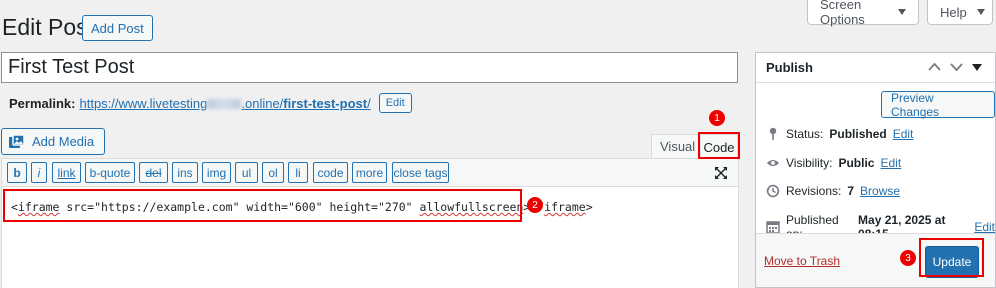 This screenshot has width=996, height=288. I want to click on revisions-value: 7, so click(851, 191).